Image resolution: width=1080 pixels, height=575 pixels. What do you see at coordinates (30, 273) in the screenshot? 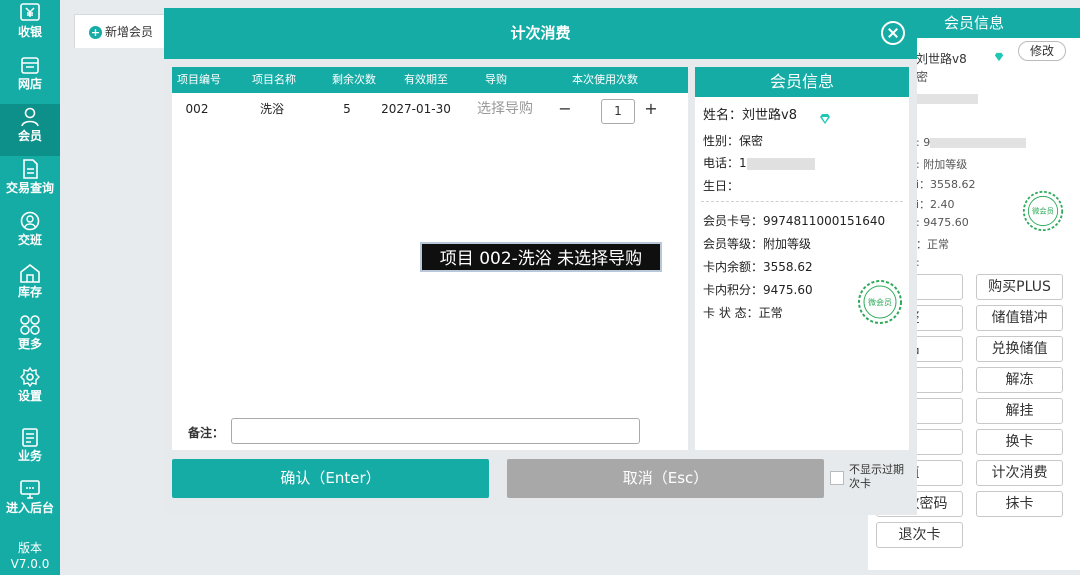
I see `warehouse-icon` at bounding box center [30, 273].